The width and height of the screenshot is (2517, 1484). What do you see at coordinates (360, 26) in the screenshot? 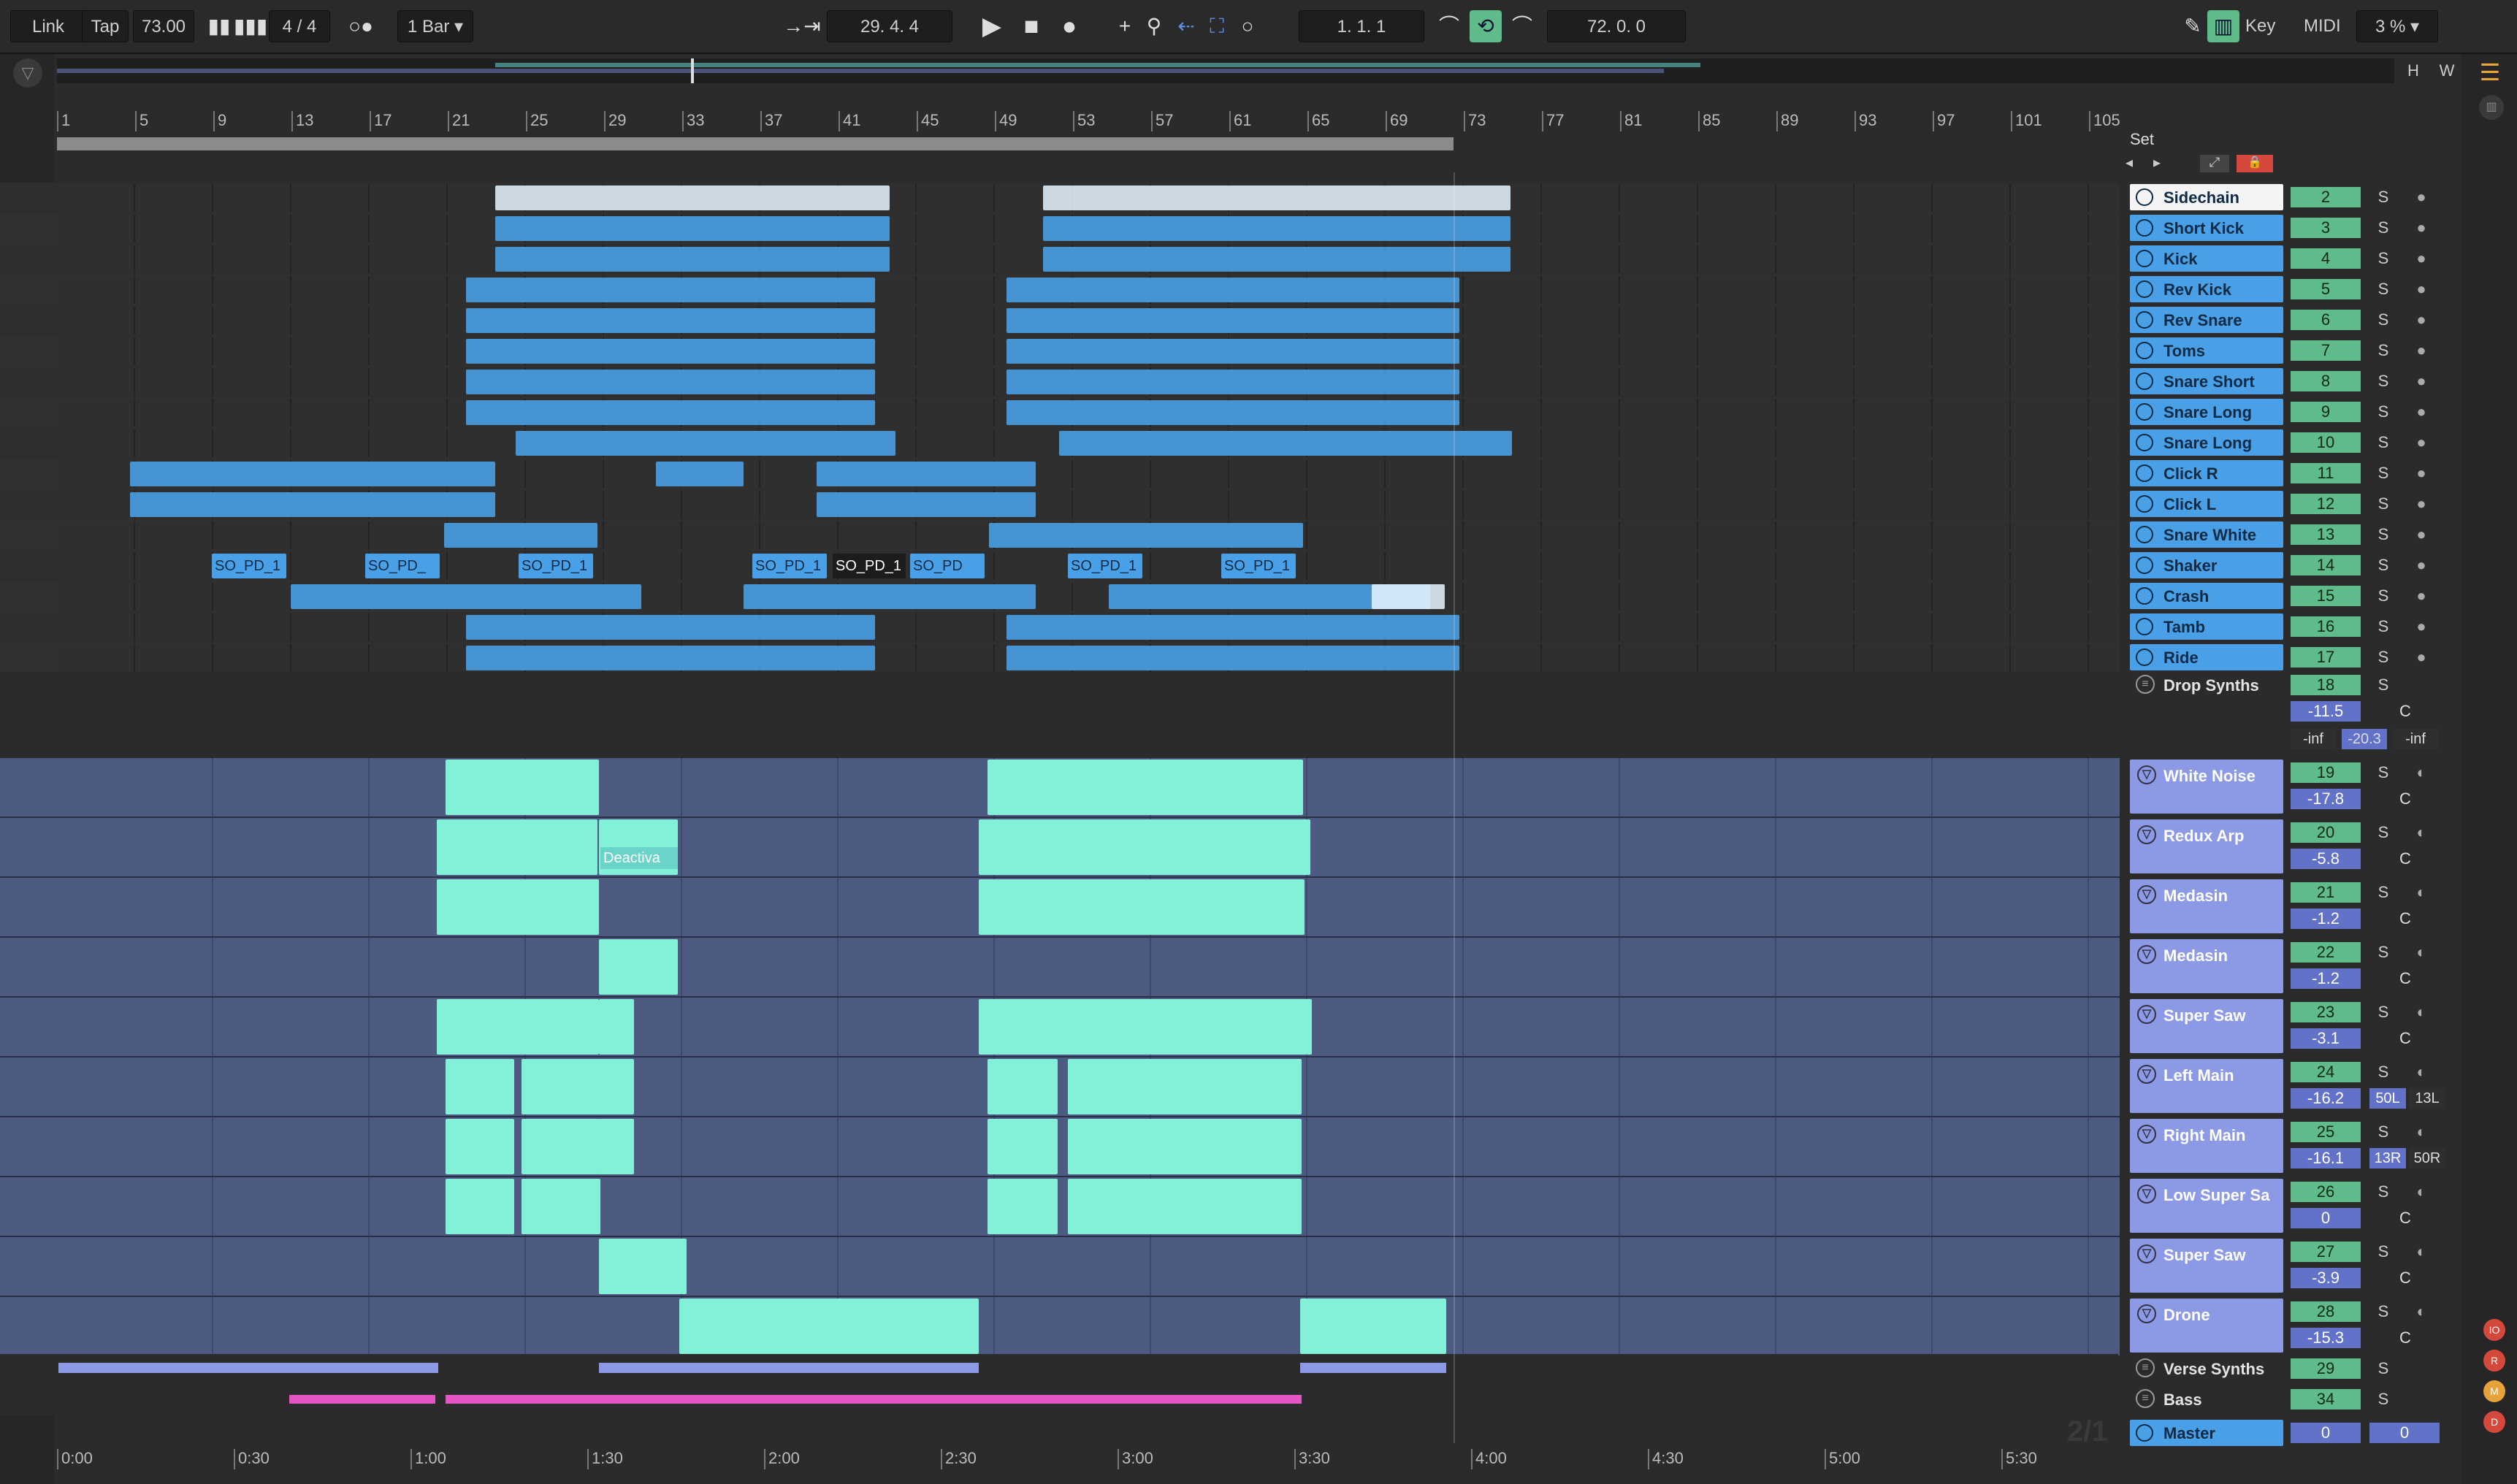
I see `metronome-icon: ○●` at bounding box center [360, 26].